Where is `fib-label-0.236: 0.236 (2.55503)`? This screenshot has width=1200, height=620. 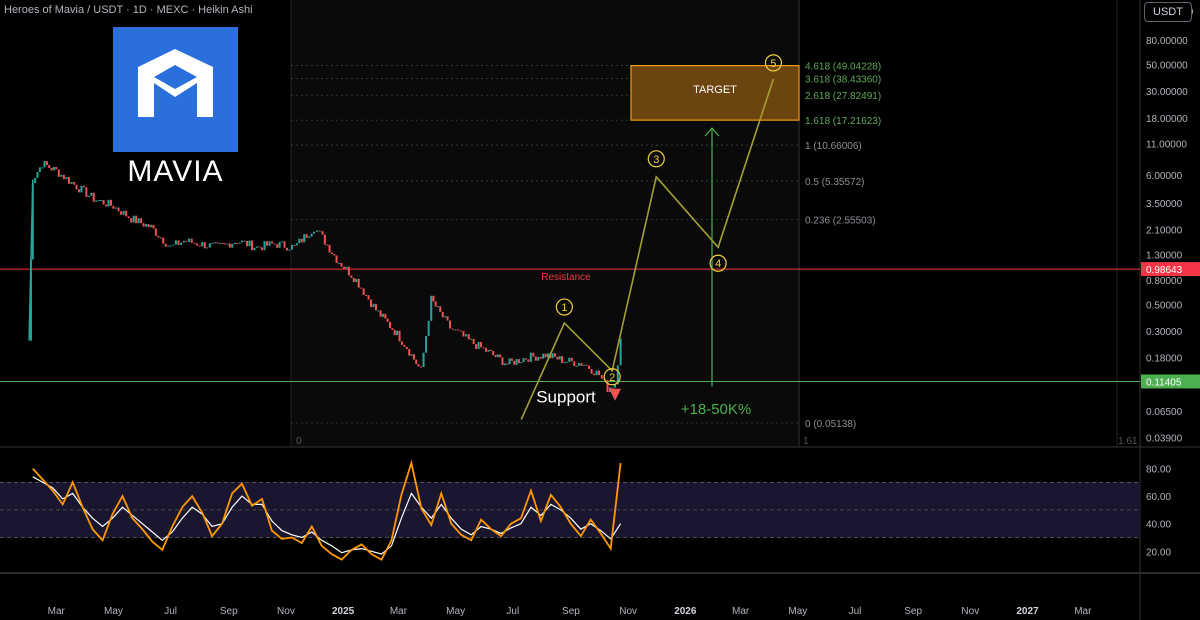
fib-label-0.236: 0.236 (2.55503) is located at coordinates (840, 221).